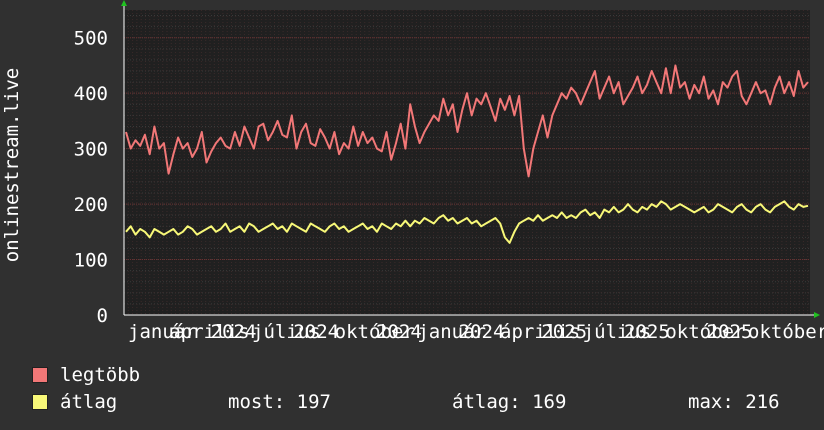 The height and width of the screenshot is (430, 824). What do you see at coordinates (91, 39) in the screenshot?
I see `y-tick-label: 500` at bounding box center [91, 39].